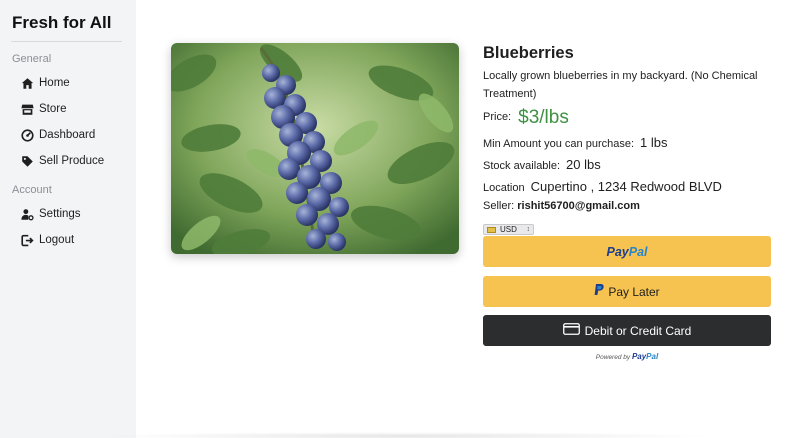 The height and width of the screenshot is (438, 806). Describe the element at coordinates (62, 22) in the screenshot. I see `app-title: Fresh for All` at that location.